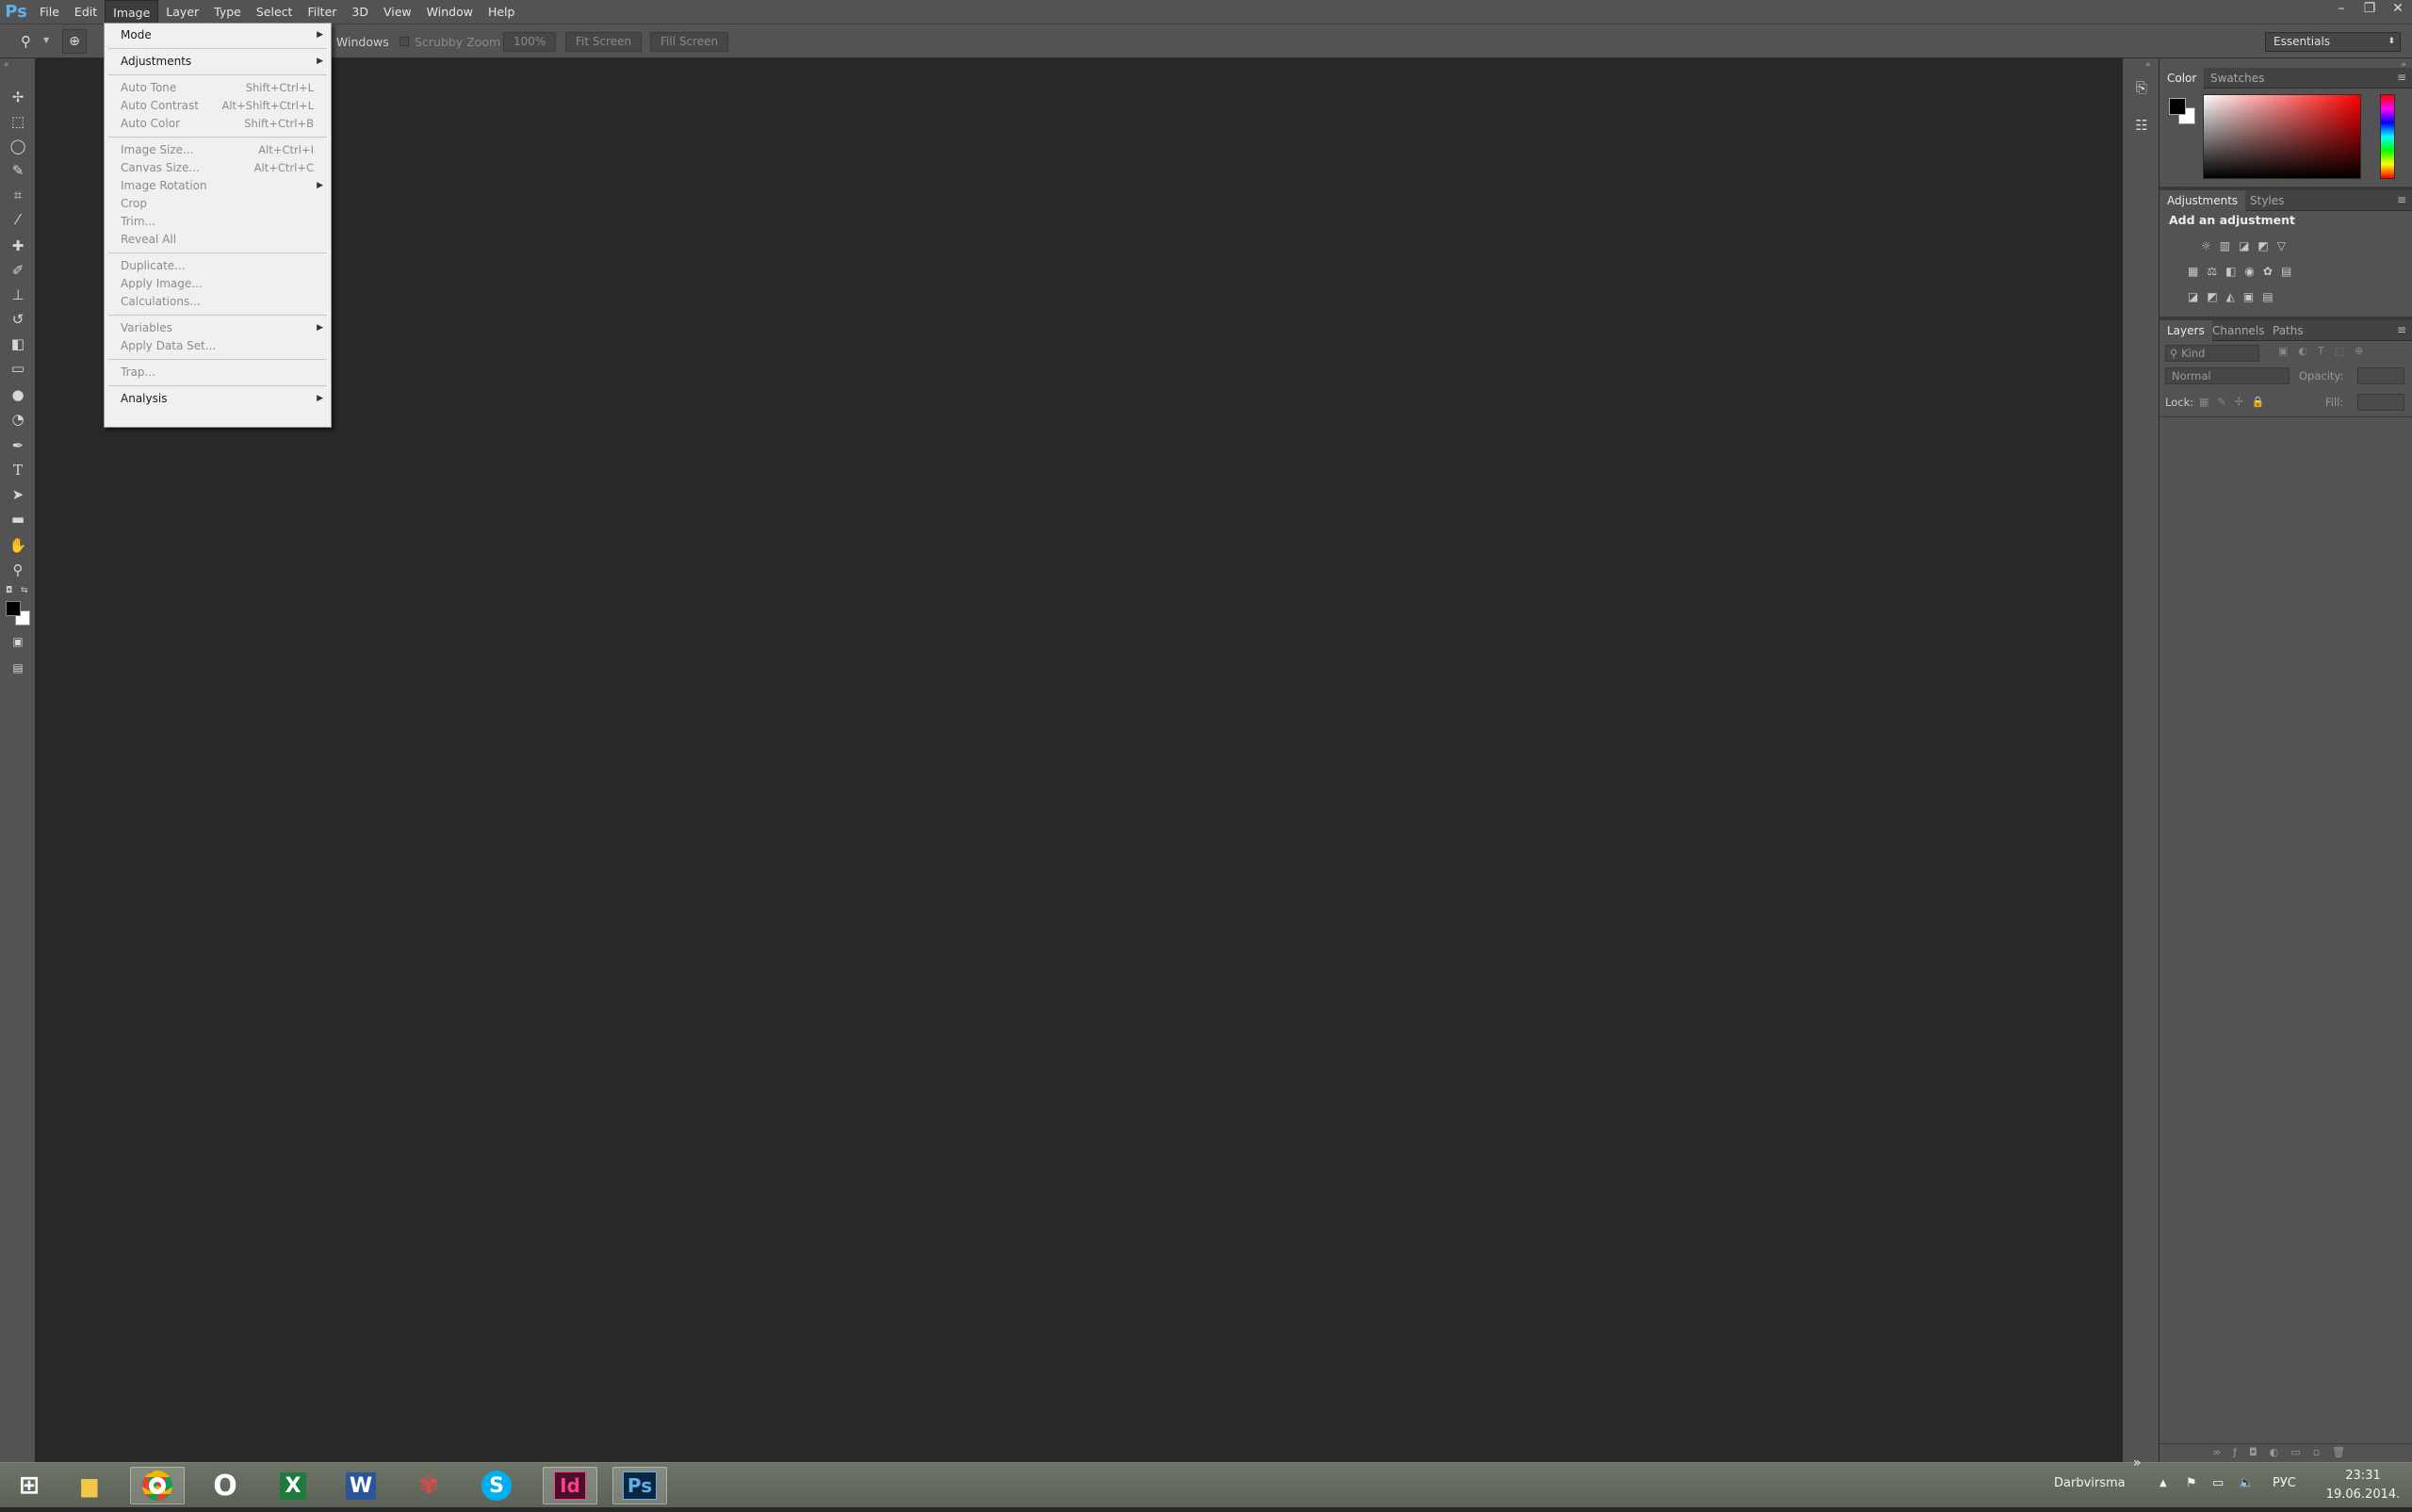 This screenshot has width=2412, height=1512. I want to click on lasso-tool-icon: ◯, so click(18, 146).